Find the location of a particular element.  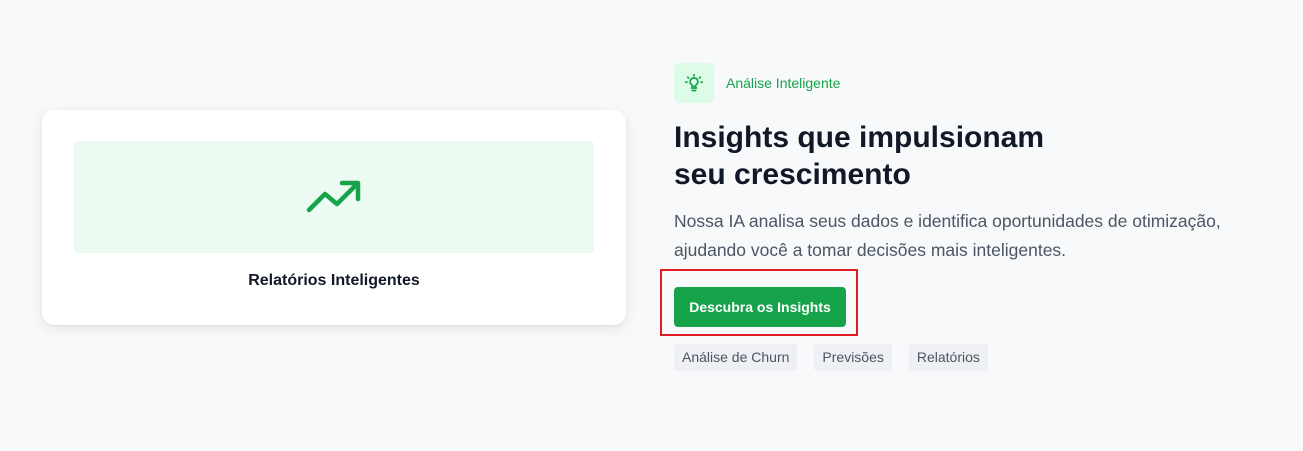

card-visual is located at coordinates (334, 197).